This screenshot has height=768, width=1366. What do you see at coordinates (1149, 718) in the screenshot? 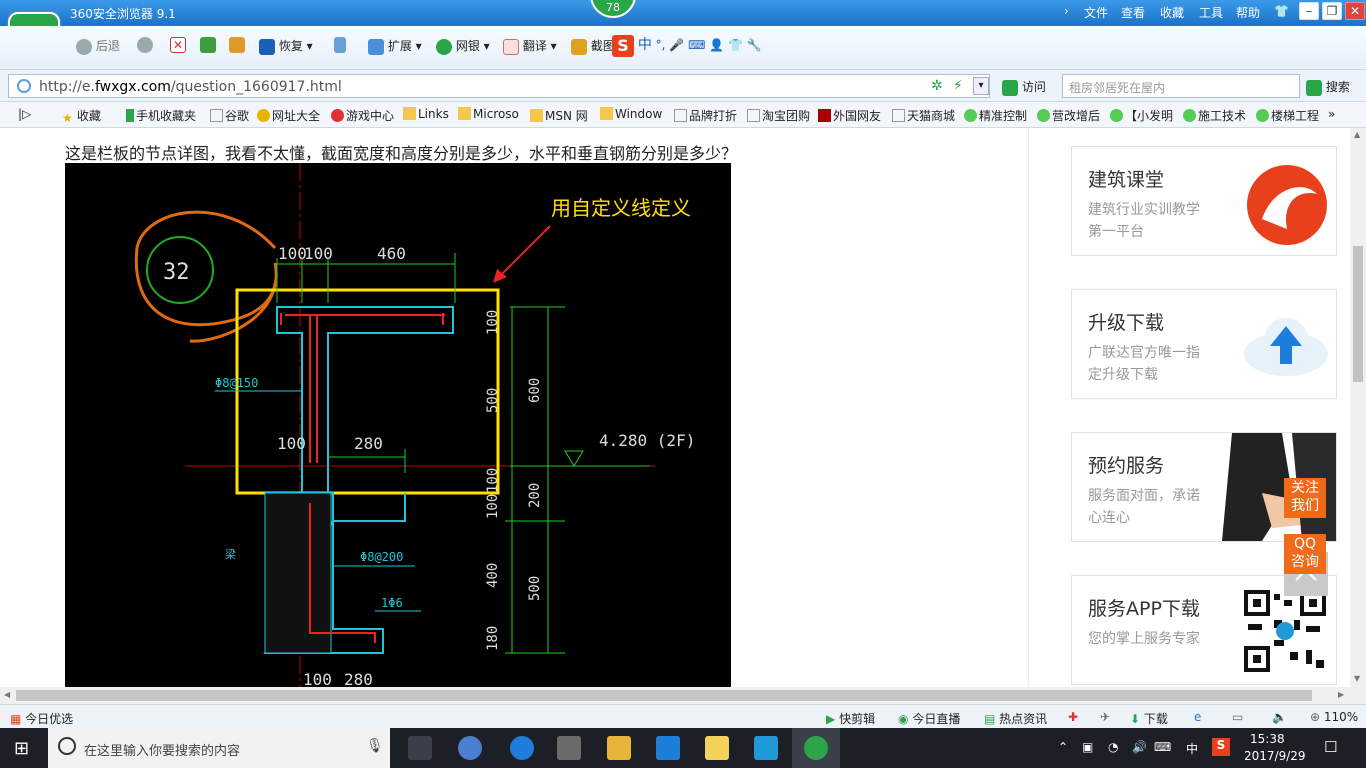
I see `status-item-download: ⬇ 下载` at bounding box center [1149, 718].